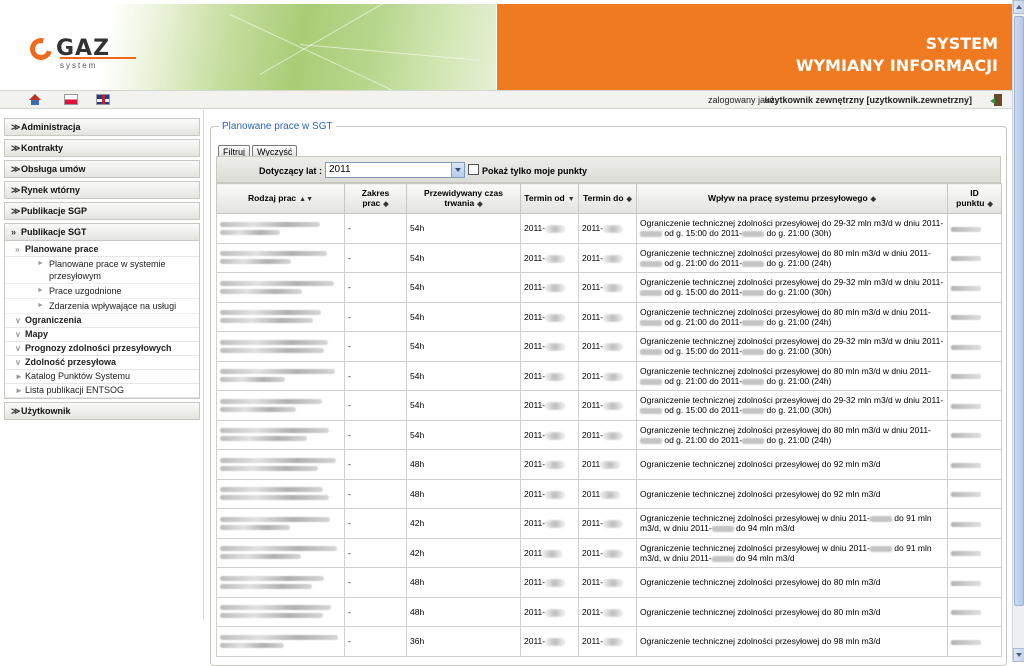 The image size is (1024, 666). What do you see at coordinates (71, 99) in the screenshot?
I see `flag-pl-icon` at bounding box center [71, 99].